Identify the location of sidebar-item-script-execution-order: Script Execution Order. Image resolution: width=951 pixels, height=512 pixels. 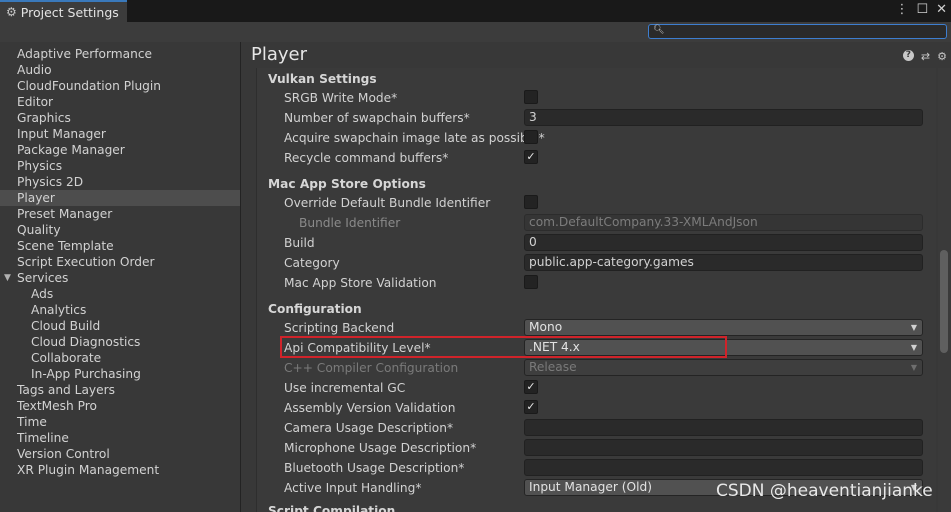
(120, 262).